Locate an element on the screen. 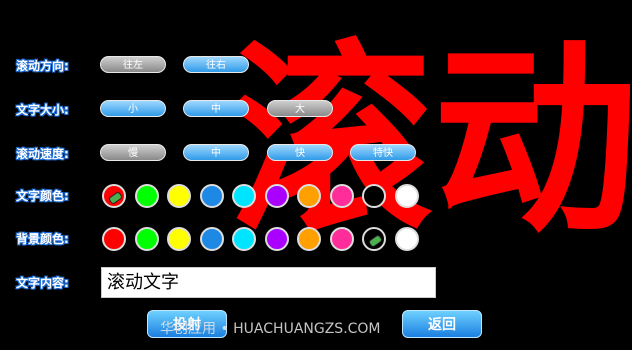  text-color-label: 文字颜色: is located at coordinates (42, 196).